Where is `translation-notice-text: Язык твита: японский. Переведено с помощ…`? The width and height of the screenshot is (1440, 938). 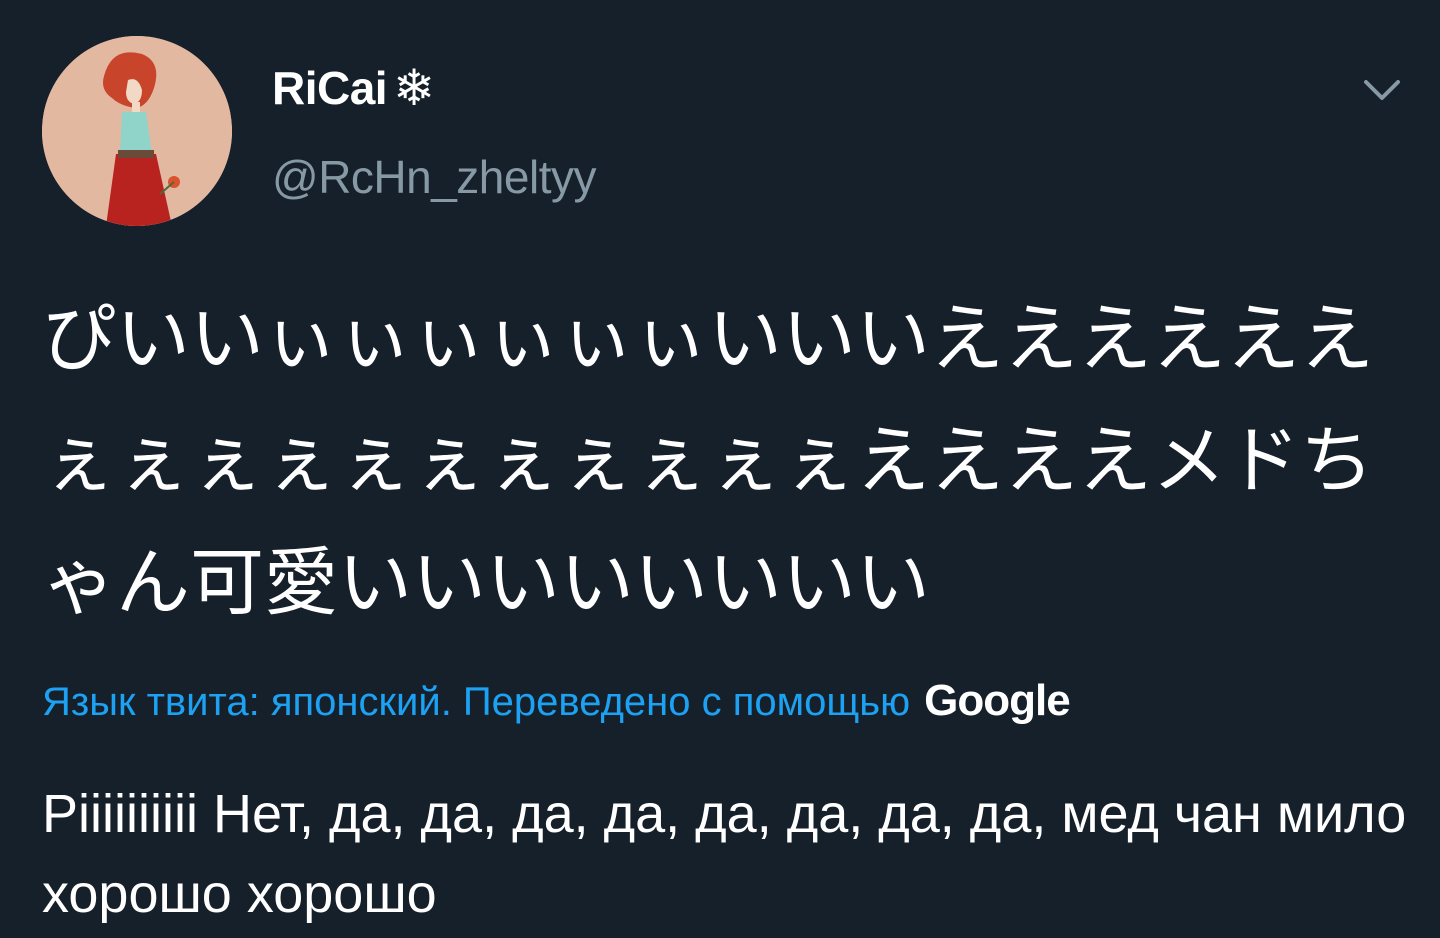
translation-notice-text: Язык твита: японский. Переведено с помощ… is located at coordinates (476, 702).